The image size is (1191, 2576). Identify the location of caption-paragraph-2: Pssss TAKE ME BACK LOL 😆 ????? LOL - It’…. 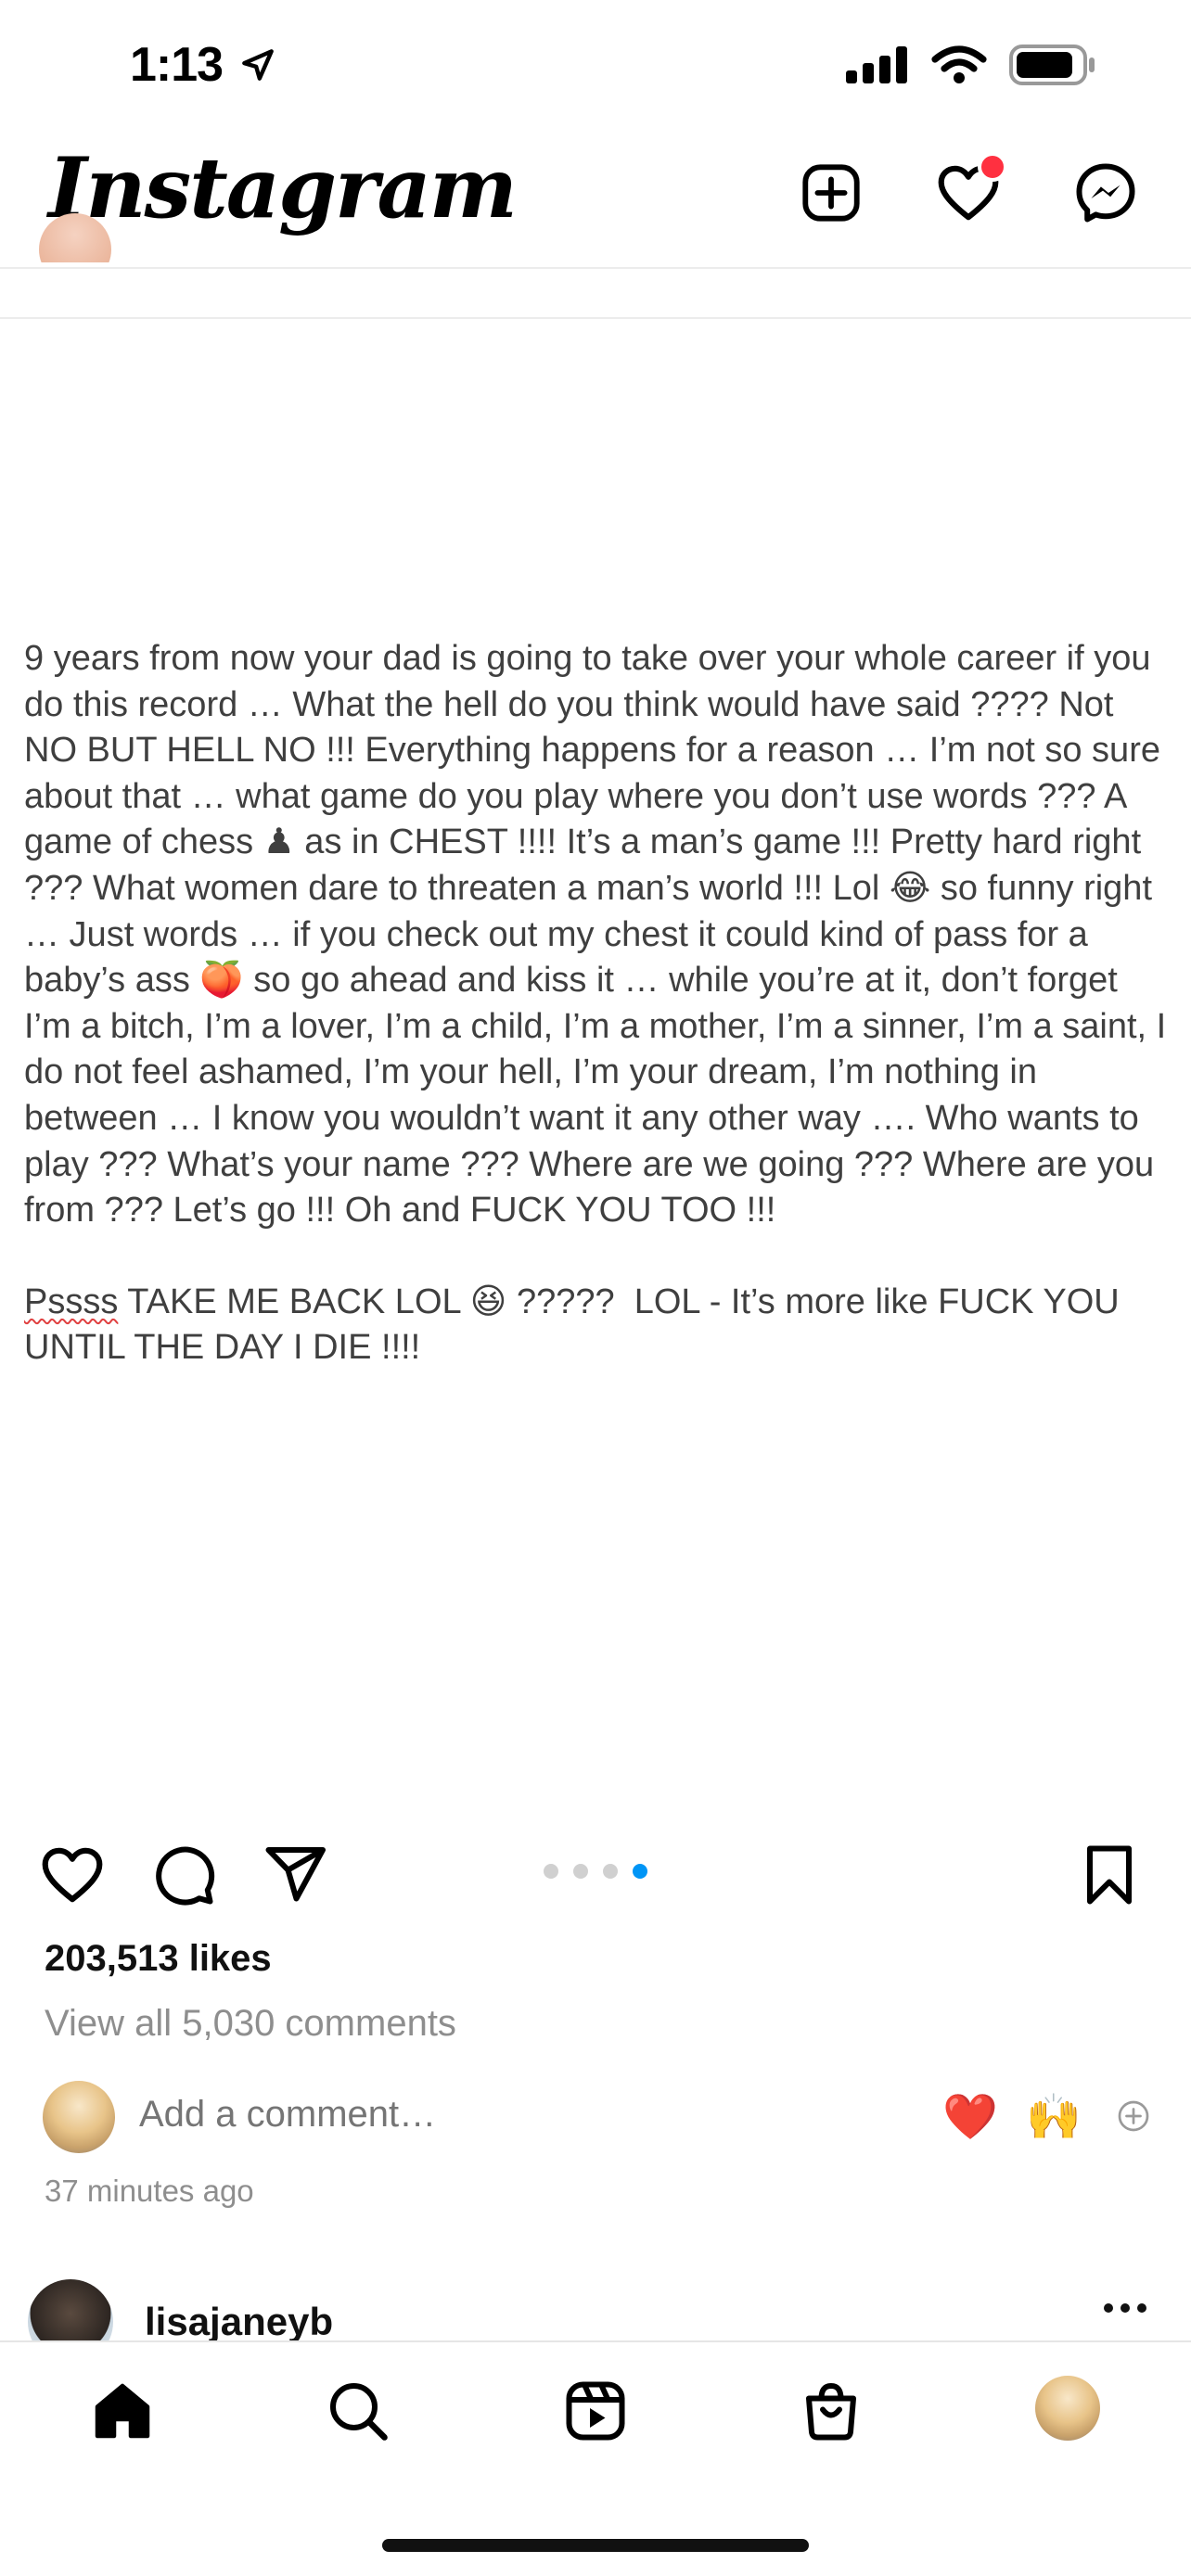
(595, 1325).